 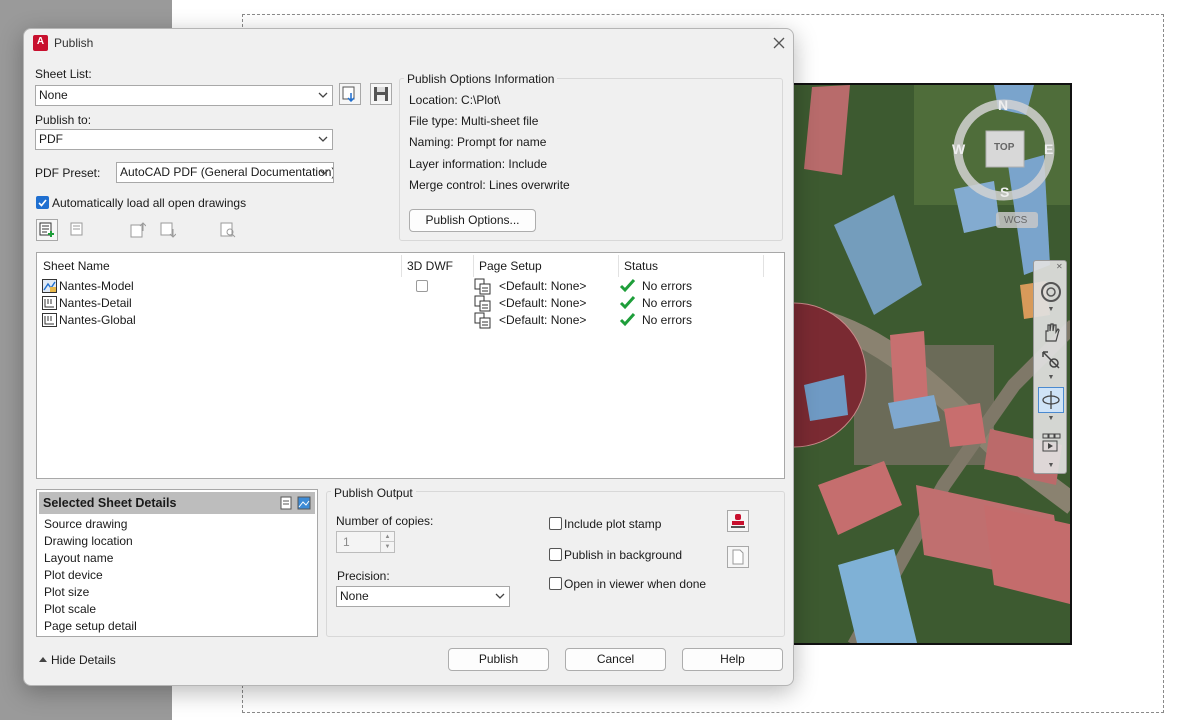 What do you see at coordinates (1051, 360) in the screenshot?
I see `zoom-extents-icon` at bounding box center [1051, 360].